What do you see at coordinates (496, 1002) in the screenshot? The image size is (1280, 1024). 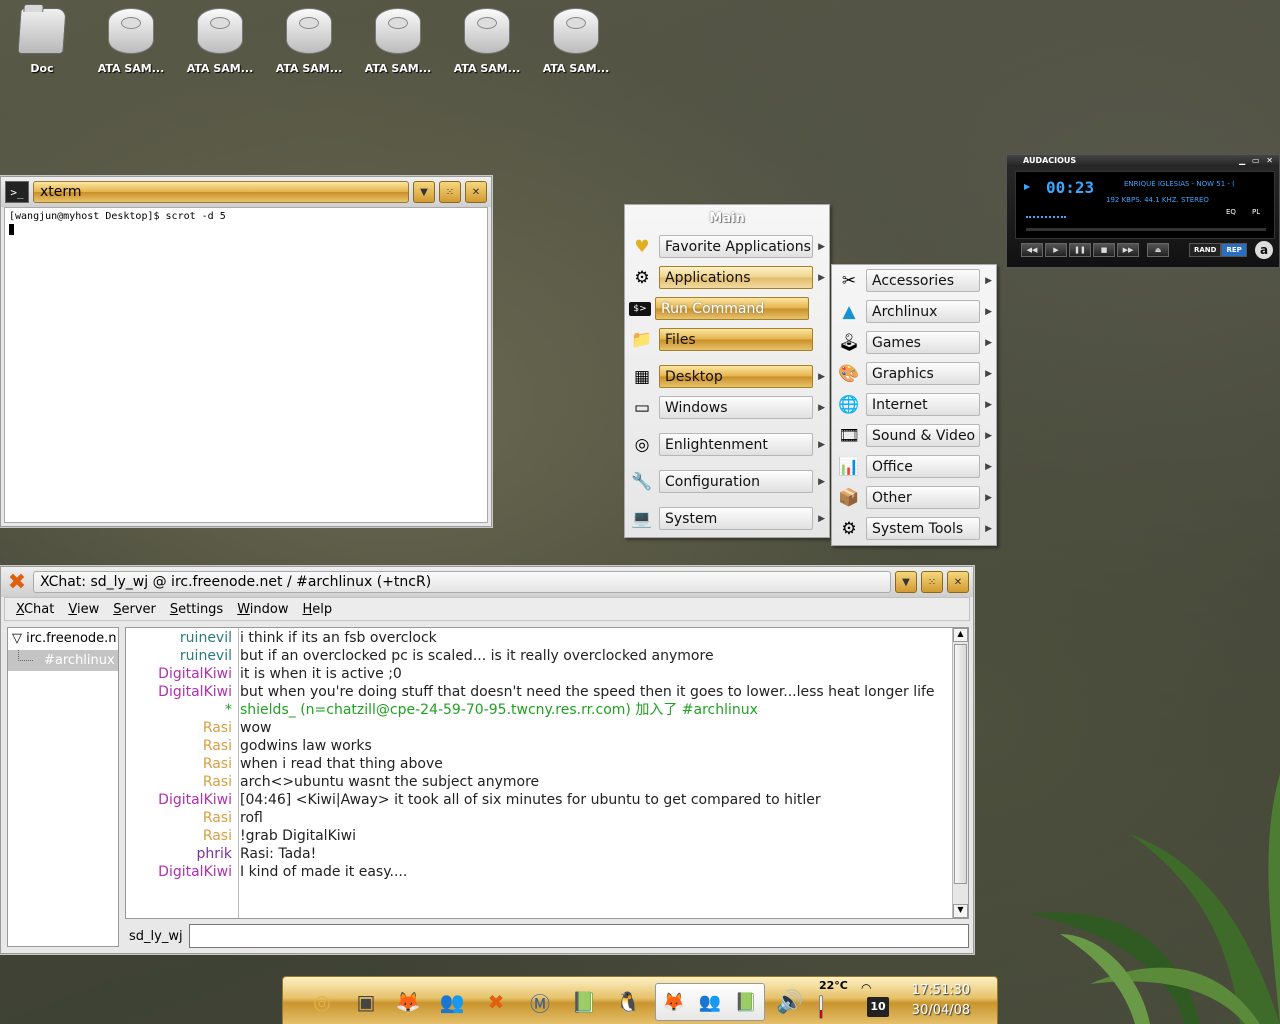 I see `xchat-icon: ✖` at bounding box center [496, 1002].